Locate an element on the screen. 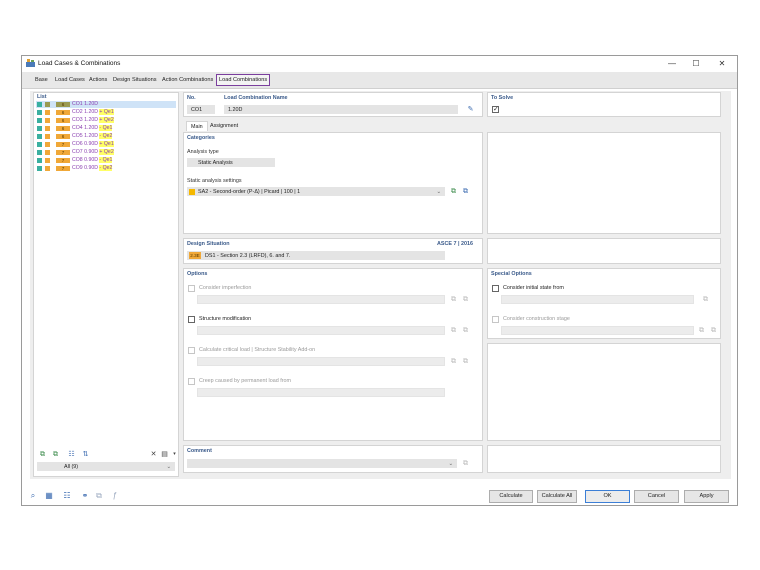  list-item: 6 CO5 1.20D - Qe2 is located at coordinates (106, 136).